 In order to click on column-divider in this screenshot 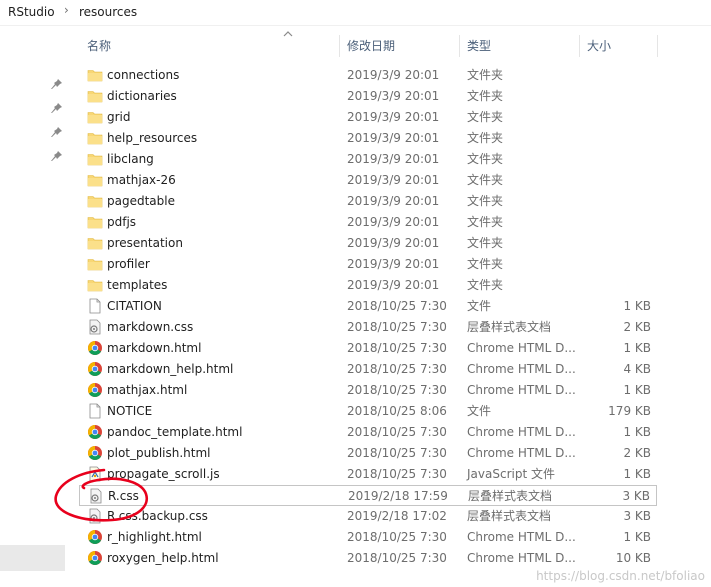, I will do `click(657, 46)`.